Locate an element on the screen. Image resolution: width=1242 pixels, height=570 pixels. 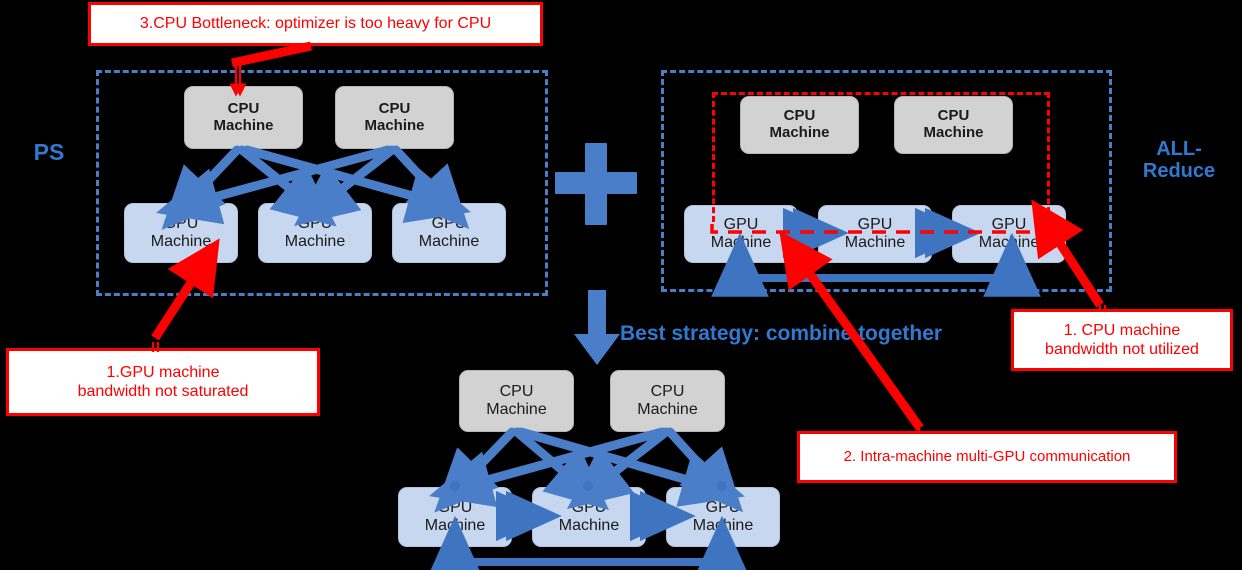
ps-gpu-machine-2: GPU Machine is located at coordinates (315, 233).